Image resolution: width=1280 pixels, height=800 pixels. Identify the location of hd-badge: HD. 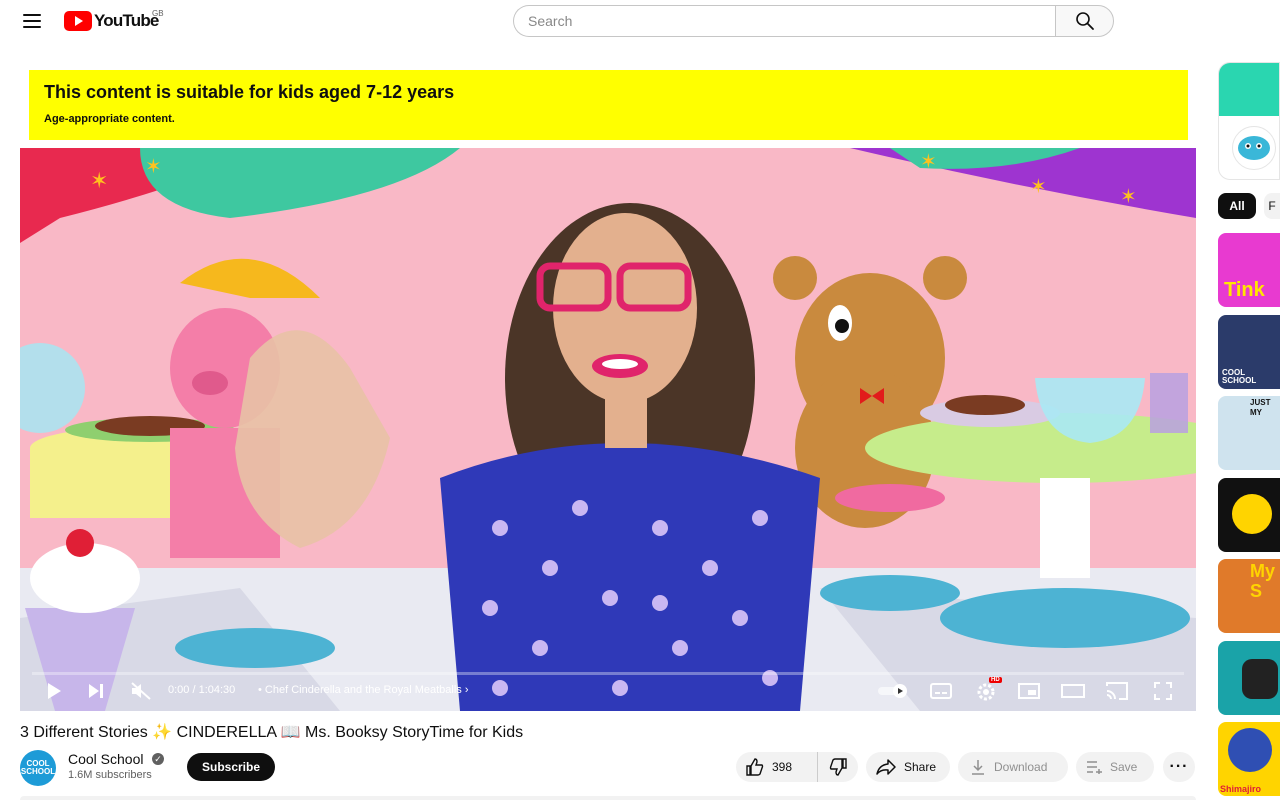
(995, 680).